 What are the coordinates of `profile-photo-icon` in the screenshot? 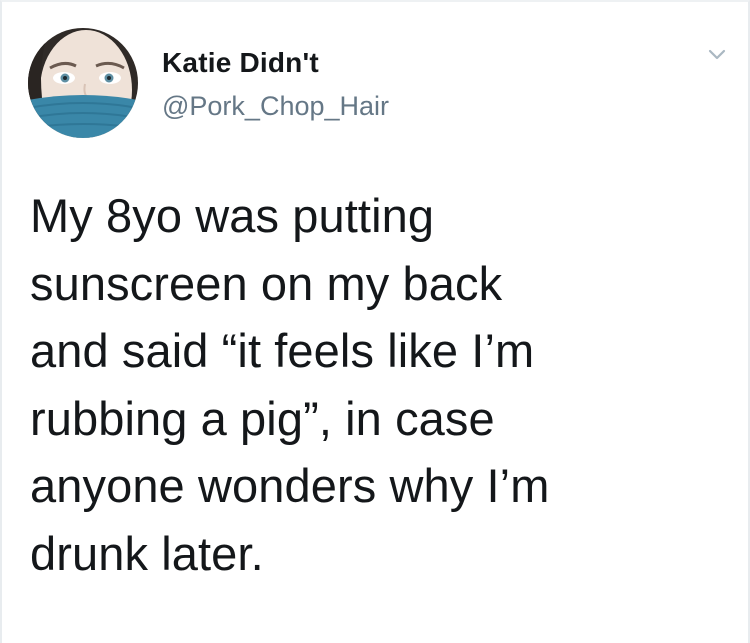 It's located at (83, 83).